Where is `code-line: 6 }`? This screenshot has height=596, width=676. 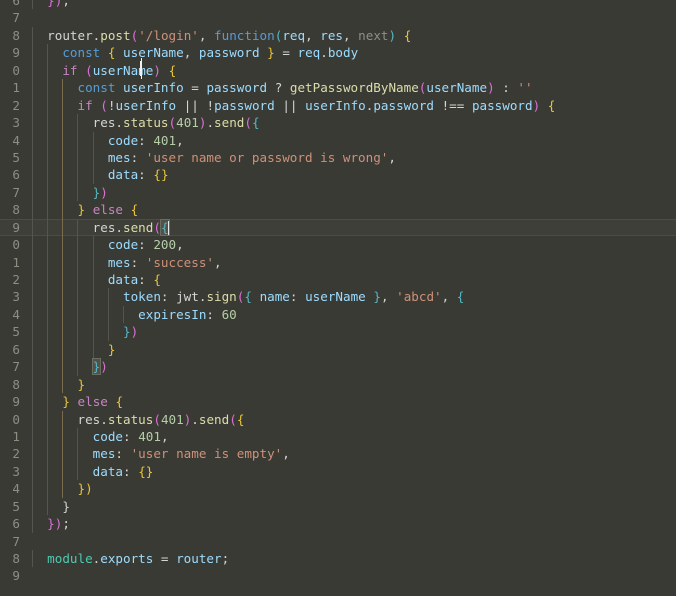 code-line: 6 } is located at coordinates (338, 349).